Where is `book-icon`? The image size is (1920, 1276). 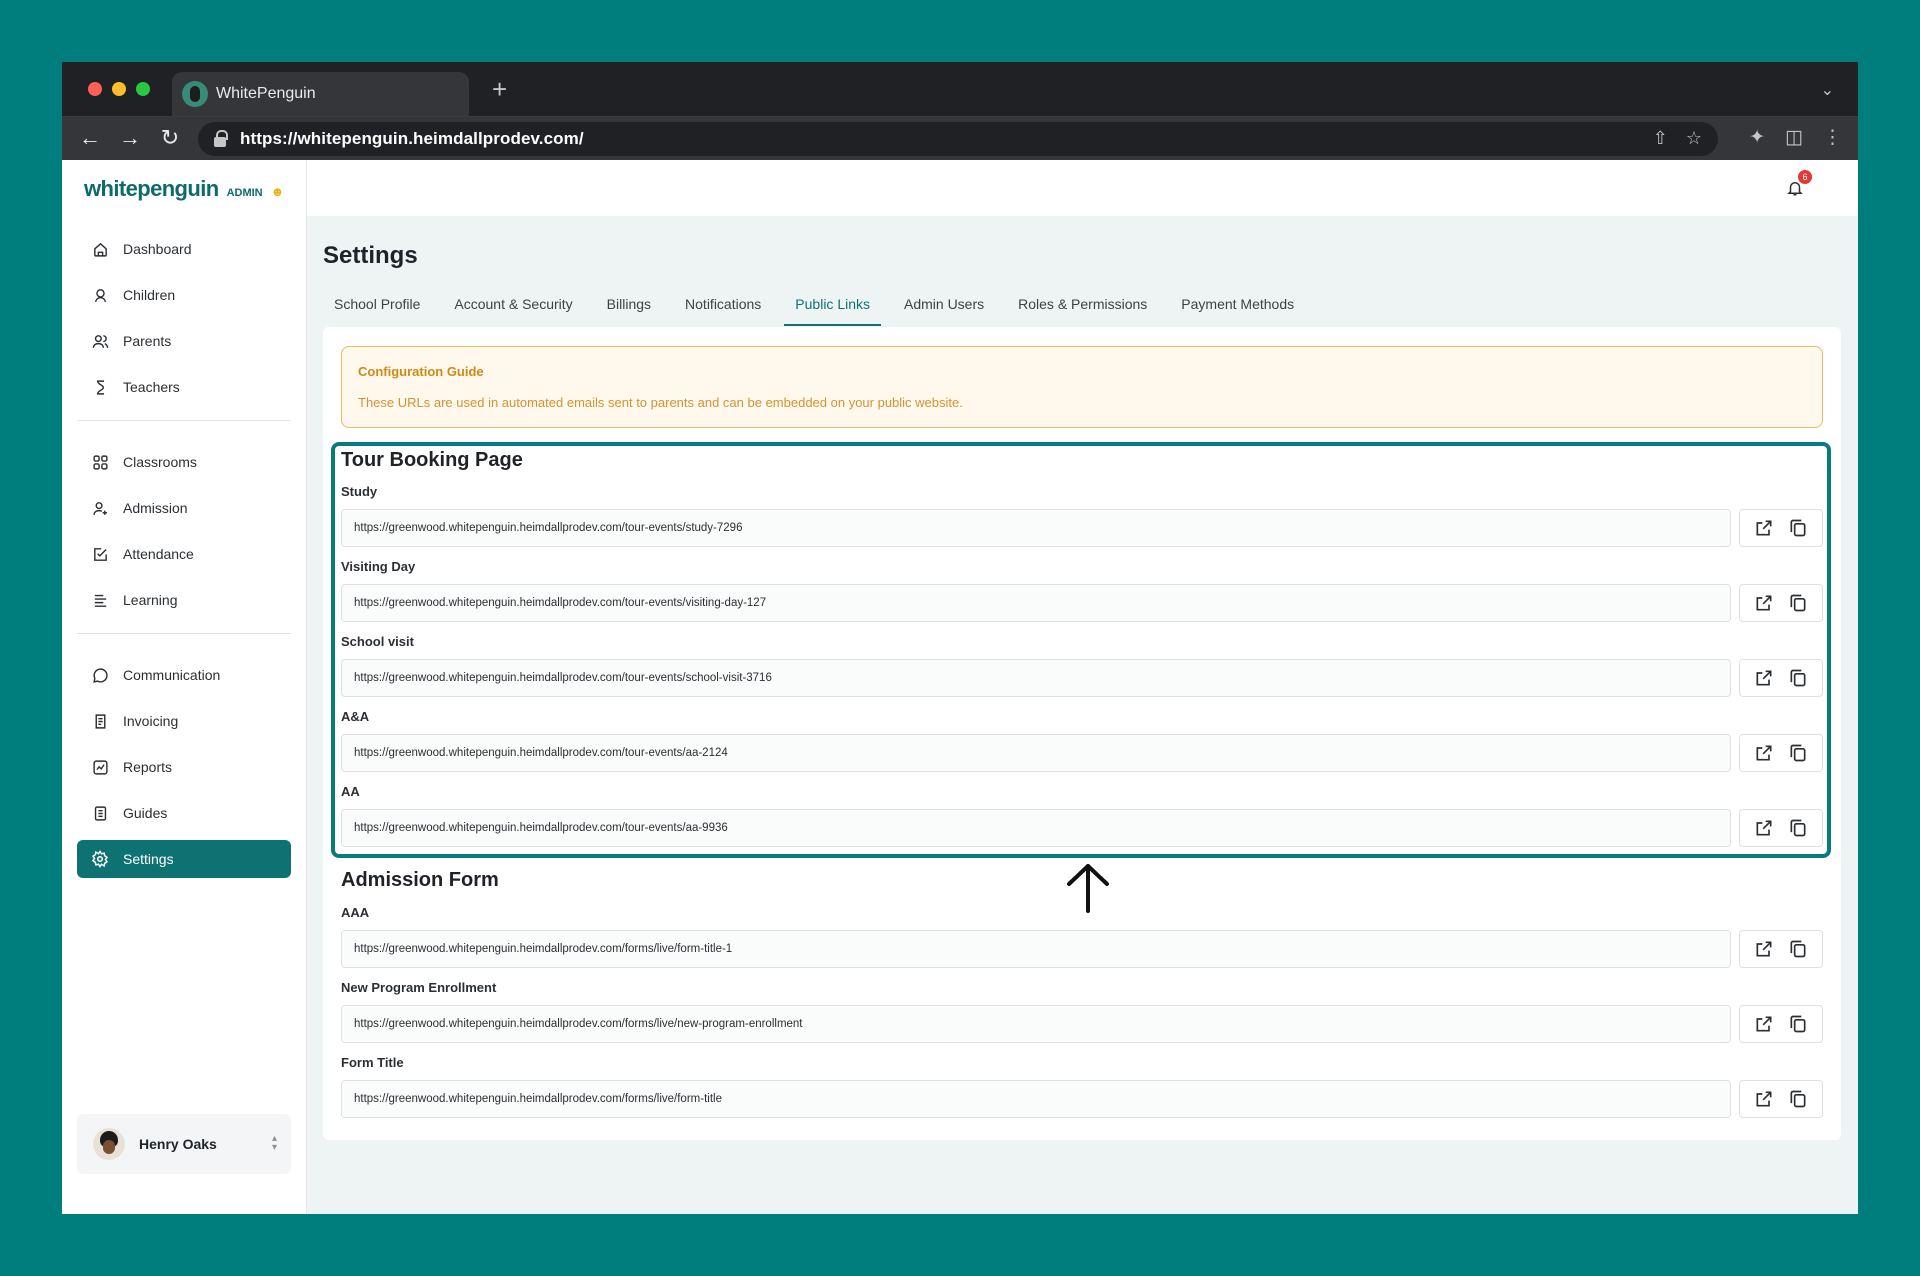
book-icon is located at coordinates (100, 813).